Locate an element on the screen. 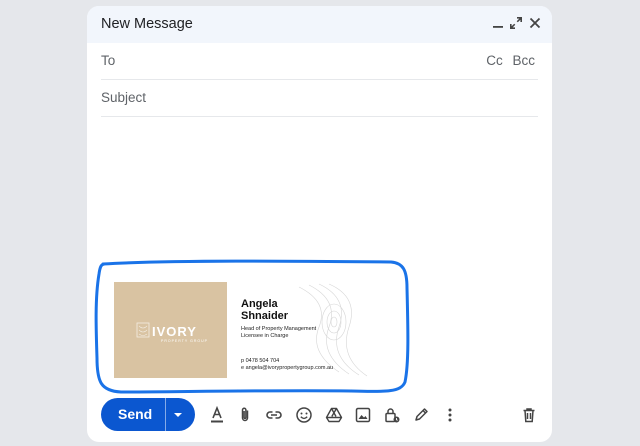  signature-name: Angela Shnaider is located at coordinates (271, 310).